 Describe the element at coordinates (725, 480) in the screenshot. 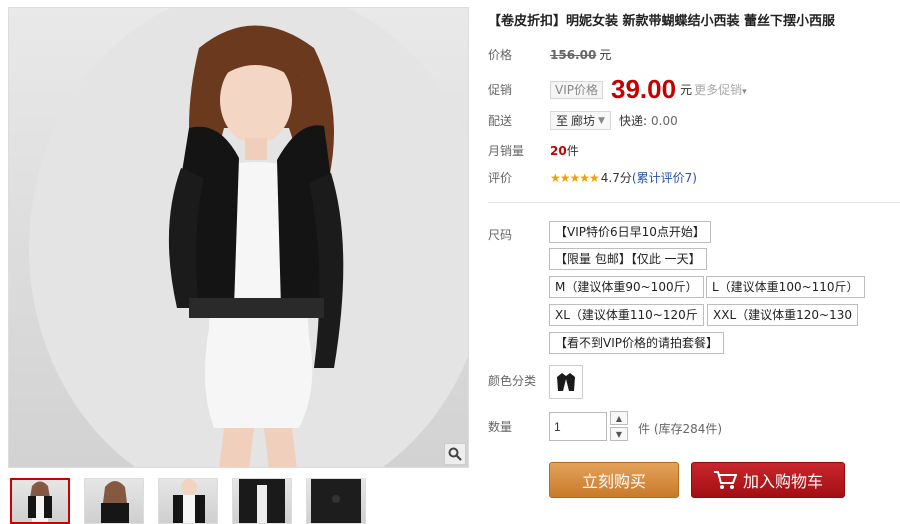

I see `cart-icon` at that location.